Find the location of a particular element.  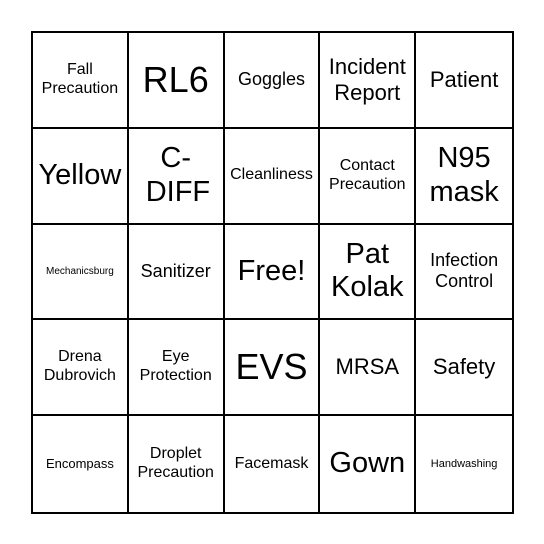

bingo-cell: Safety is located at coordinates (464, 368).